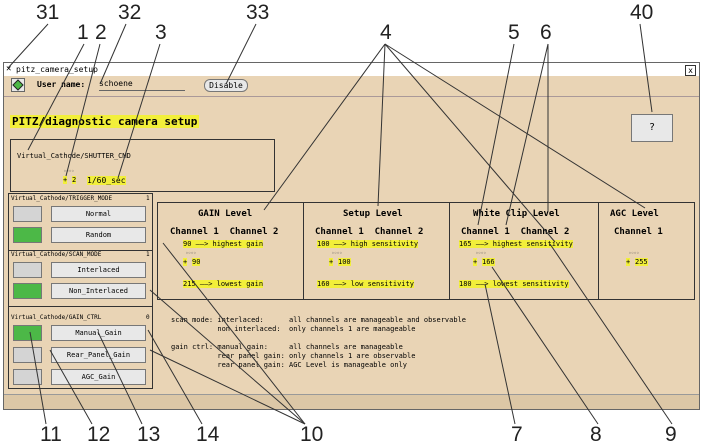 The height and width of the screenshot is (446, 702). I want to click on gain-level-plus: +, so click(185, 262).